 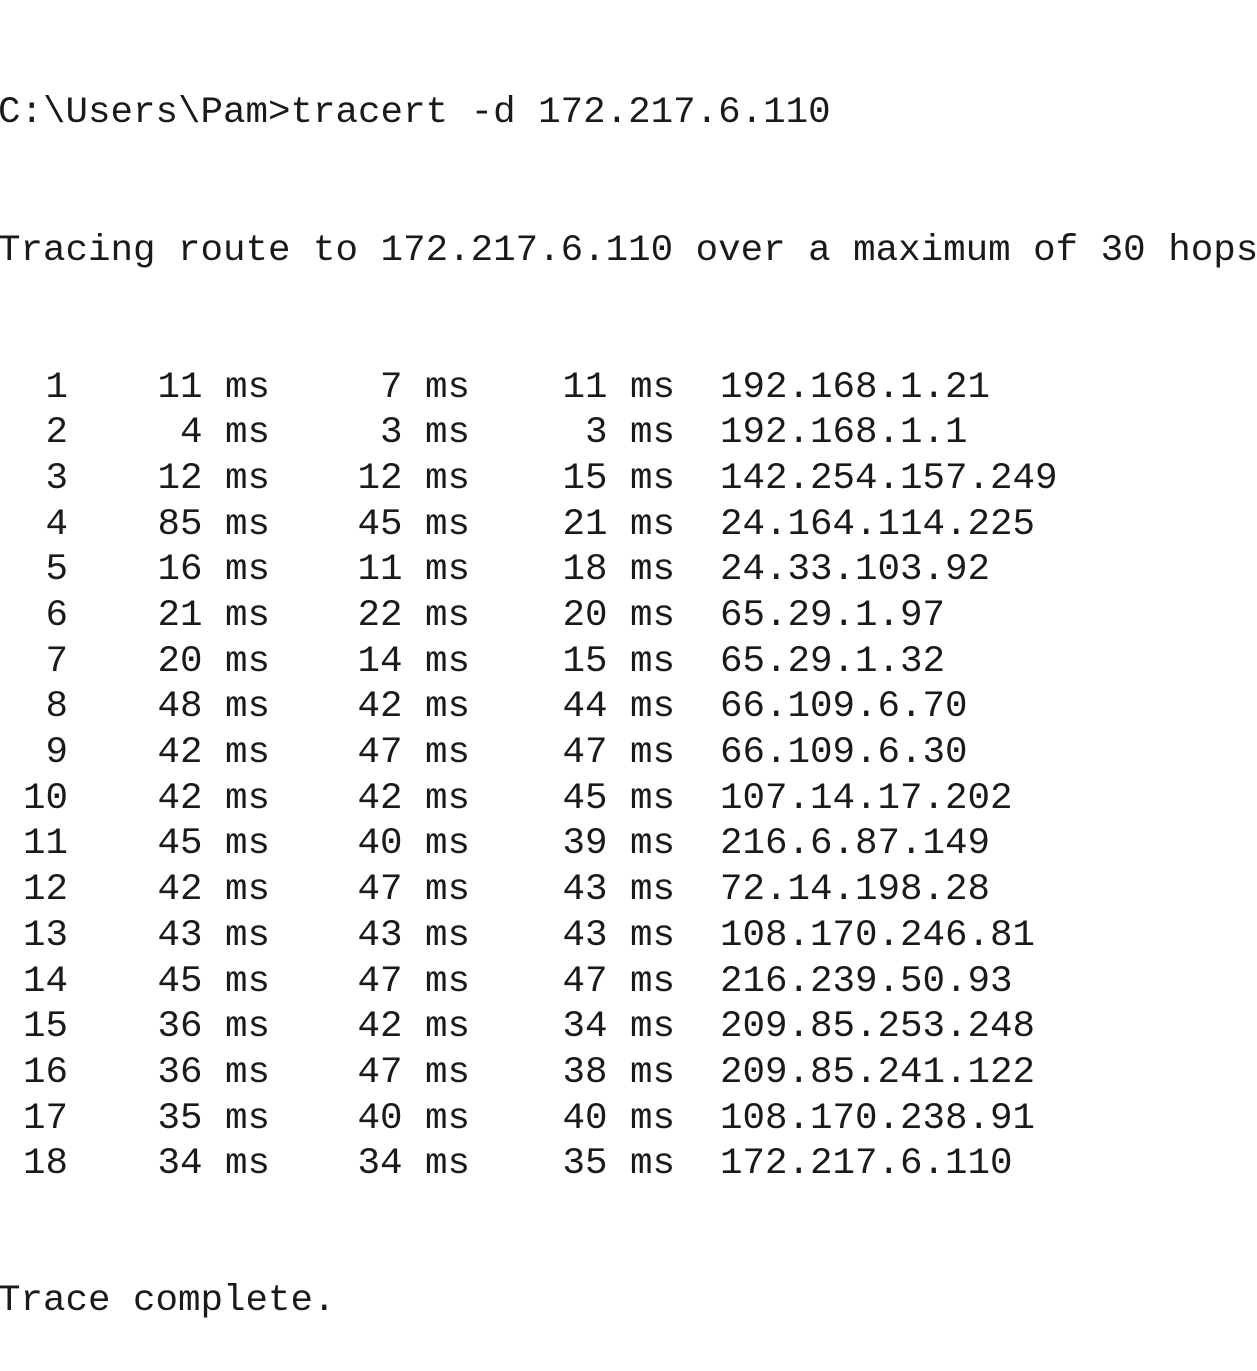 What do you see at coordinates (56, 753) in the screenshot?
I see `hop-number: 9` at bounding box center [56, 753].